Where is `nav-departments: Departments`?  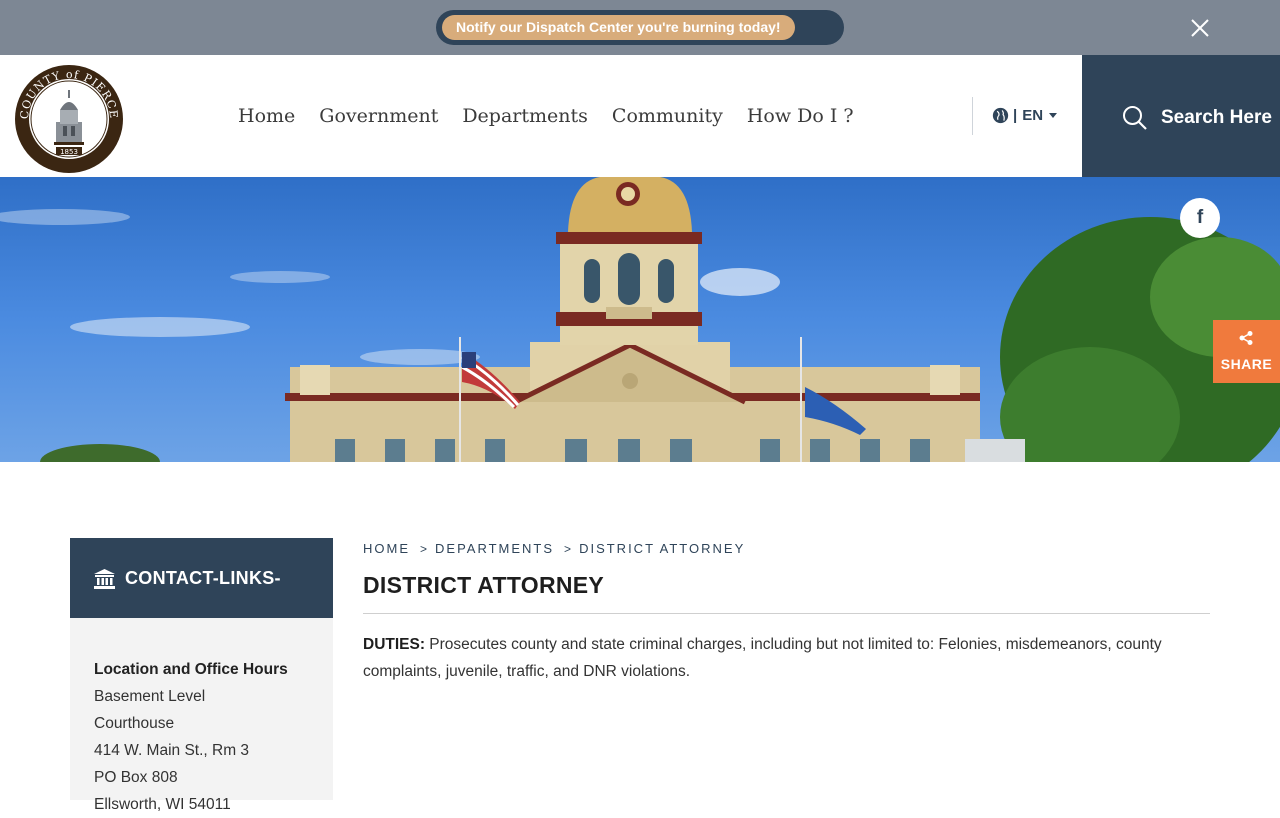
nav-departments: Departments is located at coordinates (525, 116).